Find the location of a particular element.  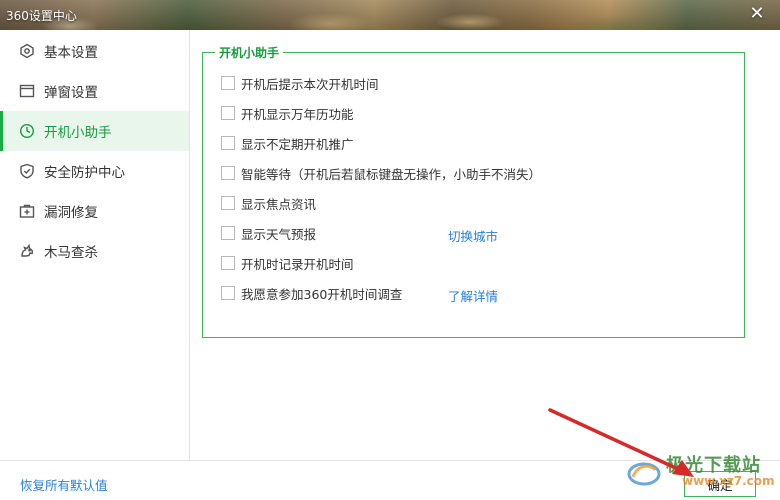

option-record-boot-time: 开机时记录开机时间 is located at coordinates (287, 263).